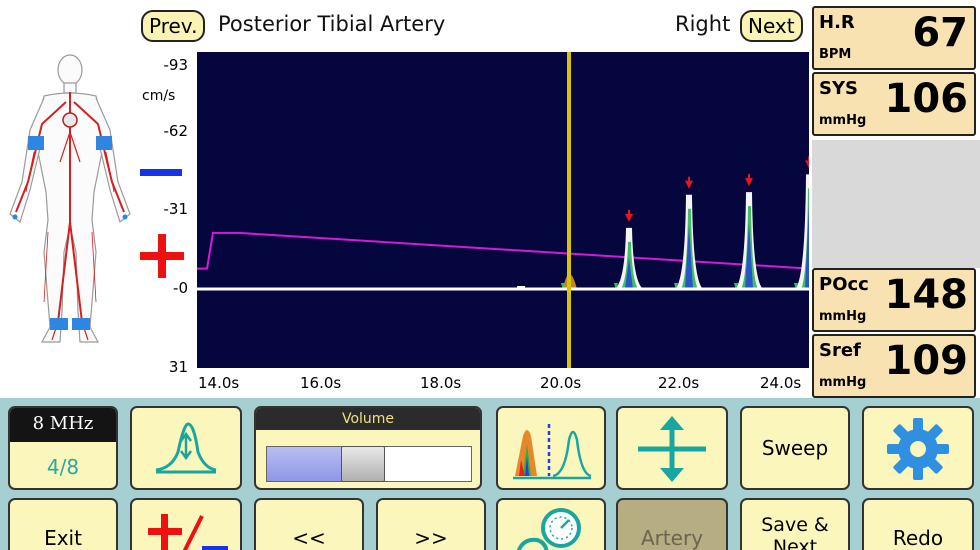  What do you see at coordinates (926, 99) in the screenshot?
I see `metric-value: 106` at bounding box center [926, 99].